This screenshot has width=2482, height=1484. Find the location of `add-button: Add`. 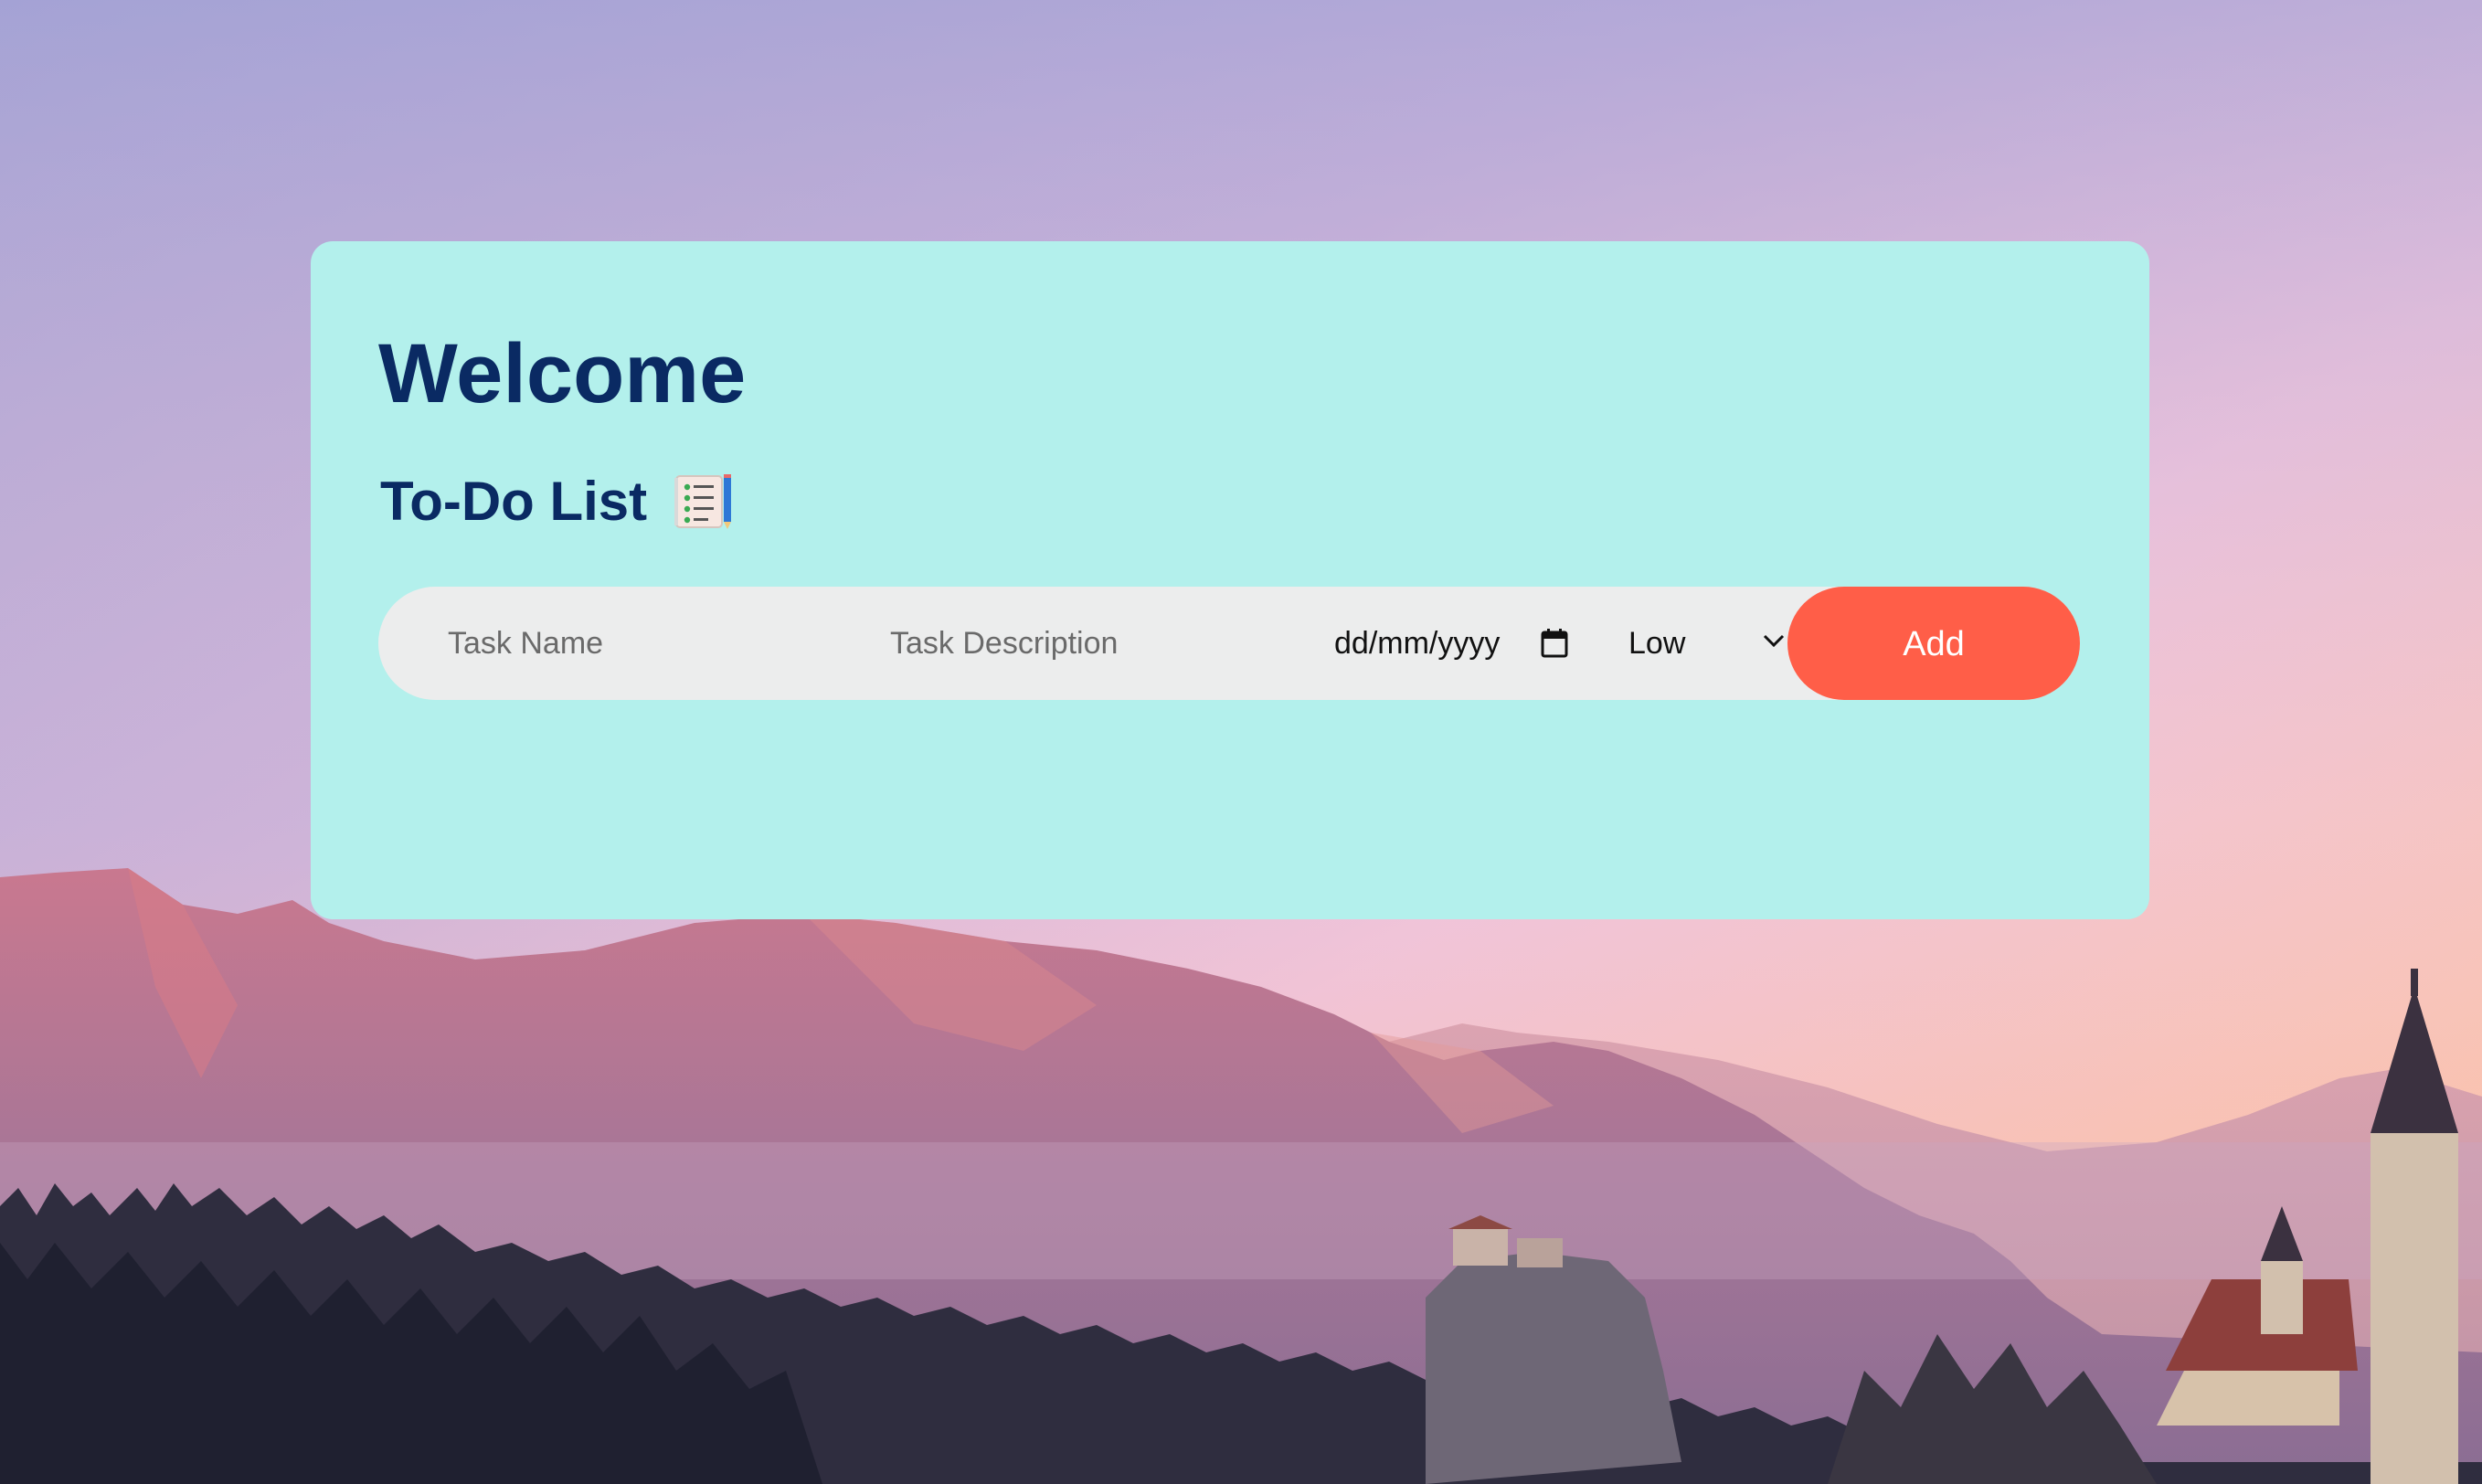

add-button: Add is located at coordinates (1933, 643).